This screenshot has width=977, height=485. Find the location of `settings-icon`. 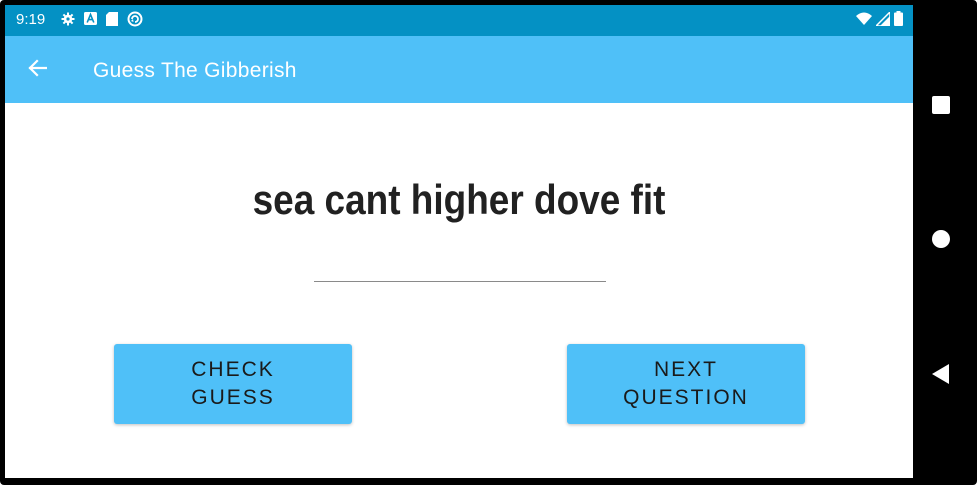

settings-icon is located at coordinates (68, 21).